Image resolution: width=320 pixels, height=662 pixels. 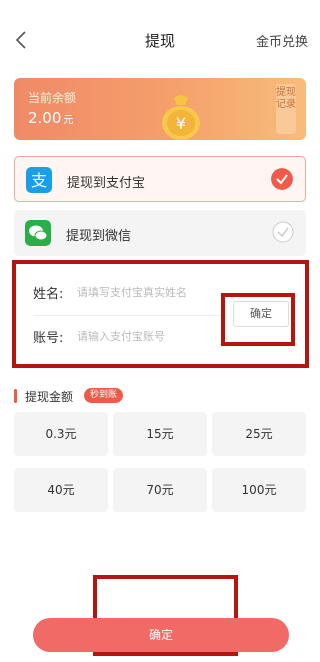 What do you see at coordinates (61, 434) in the screenshot?
I see `amount-option: 0.3元` at bounding box center [61, 434].